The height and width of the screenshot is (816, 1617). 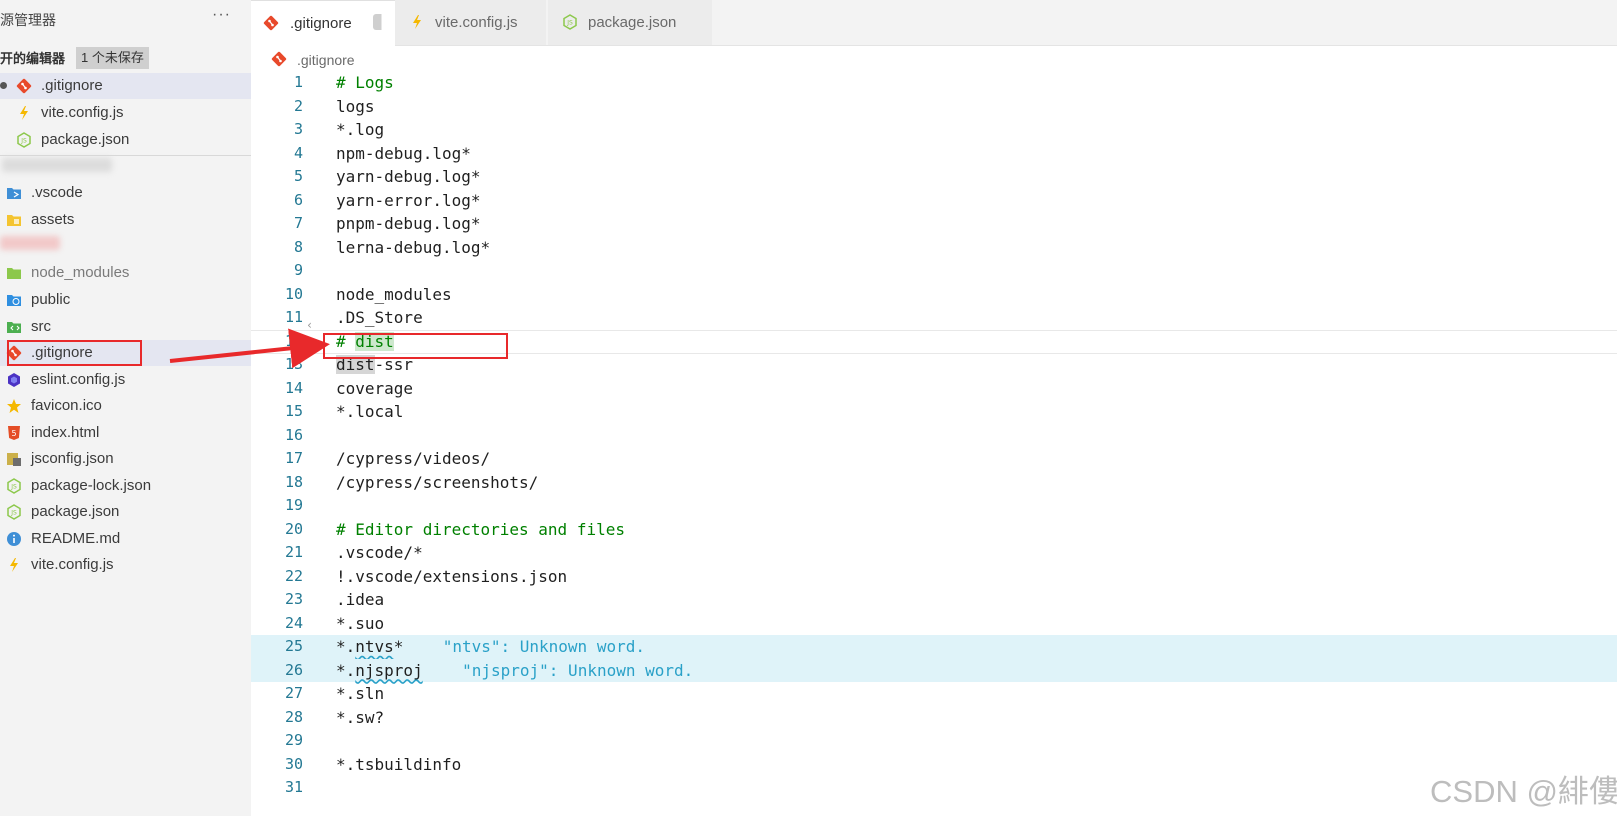 What do you see at coordinates (249, 348) in the screenshot?
I see `annotation-arrow` at bounding box center [249, 348].